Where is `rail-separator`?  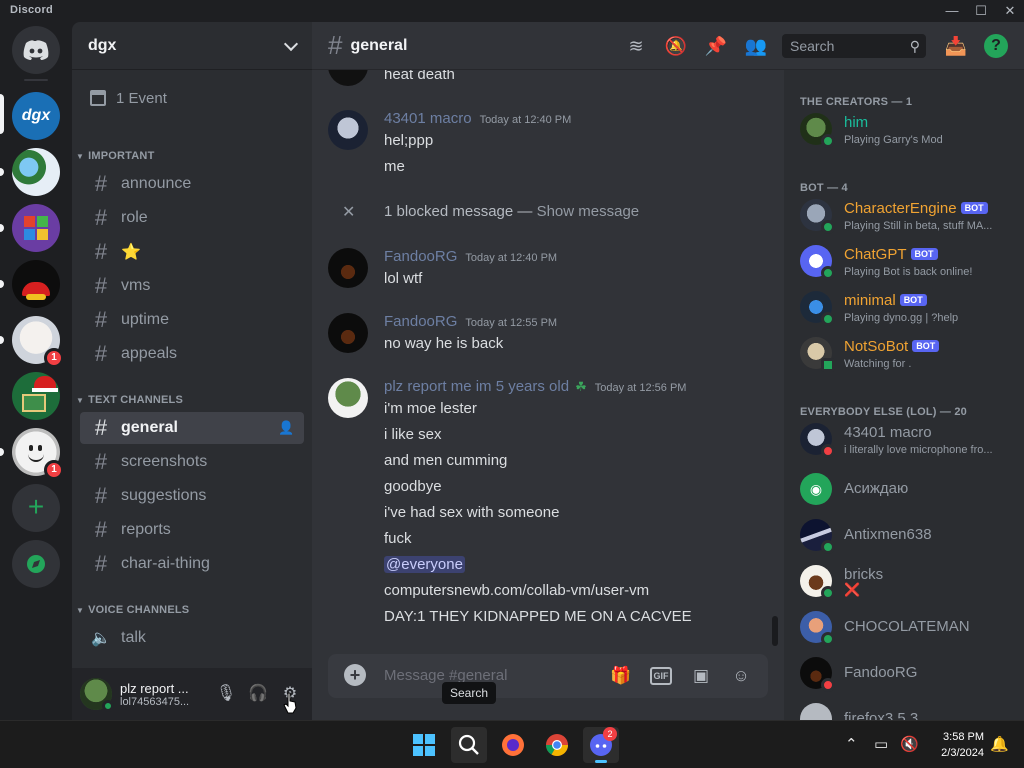
rail-separator is located at coordinates (36, 80).